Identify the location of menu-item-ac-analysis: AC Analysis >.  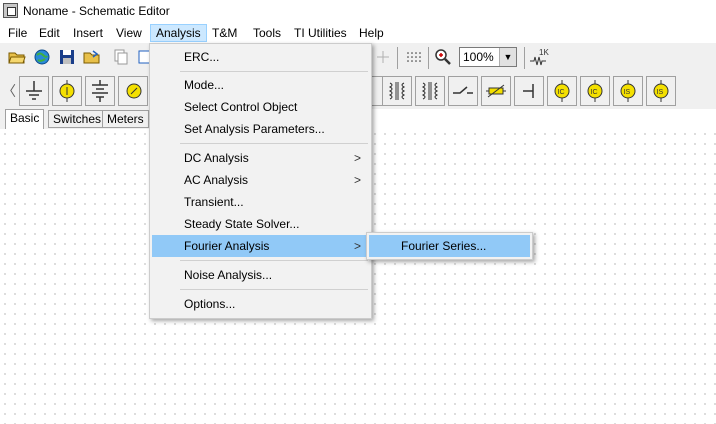
(260, 180).